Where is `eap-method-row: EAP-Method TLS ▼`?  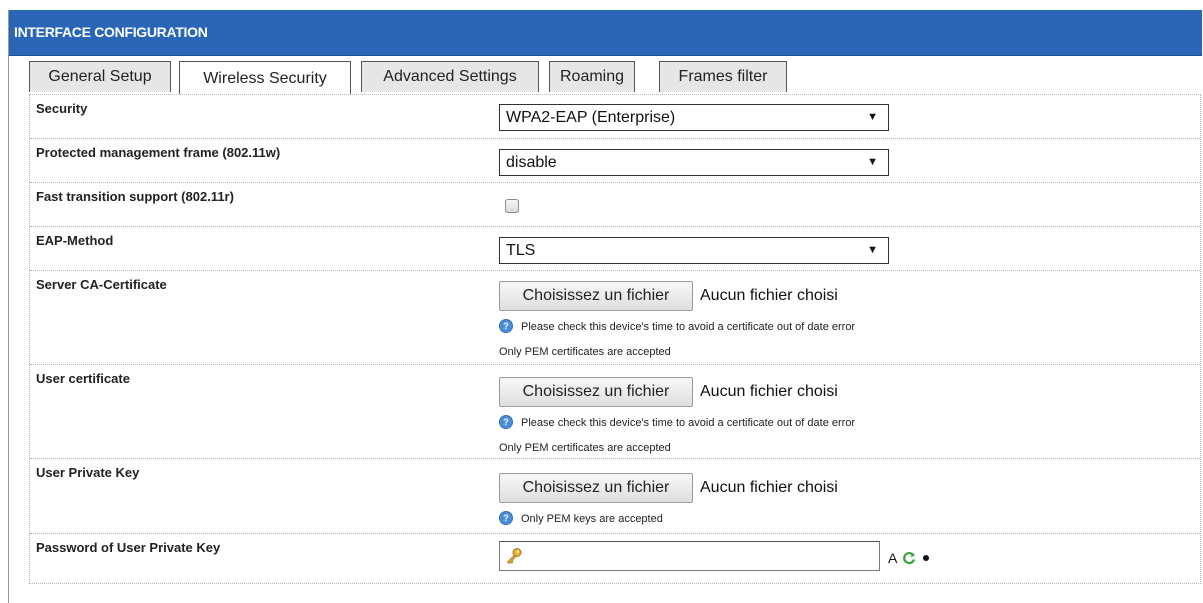
eap-method-row: EAP-Method TLS ▼ is located at coordinates (615, 249).